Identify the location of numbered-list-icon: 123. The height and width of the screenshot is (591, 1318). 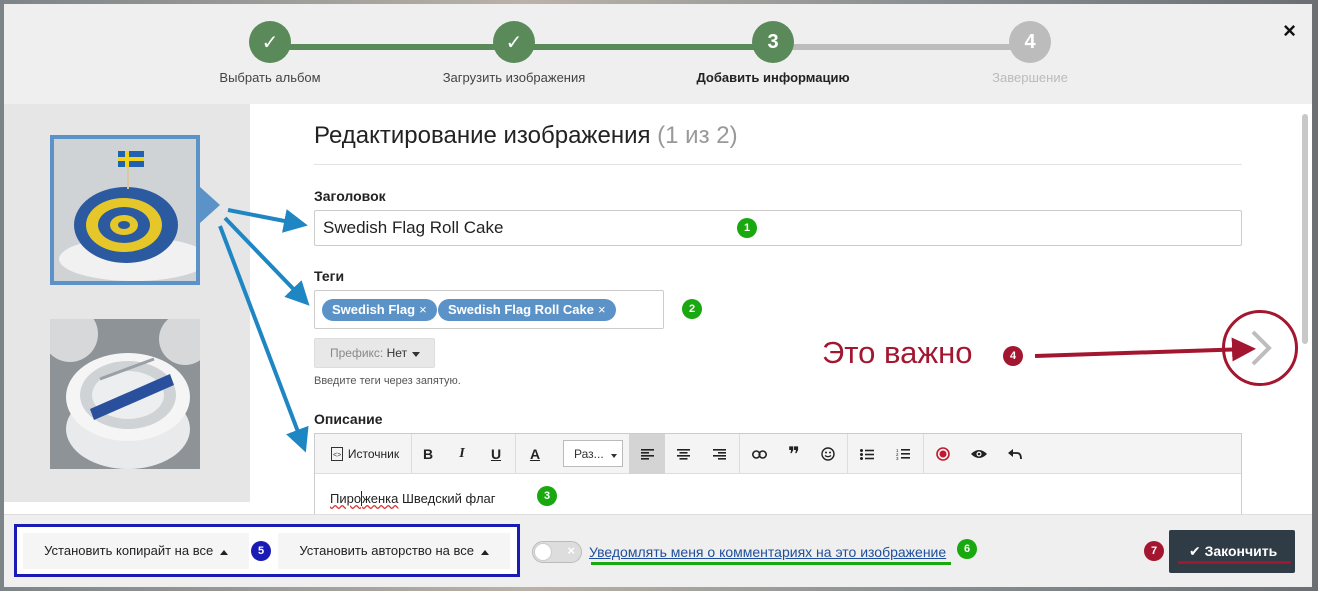
(903, 454).